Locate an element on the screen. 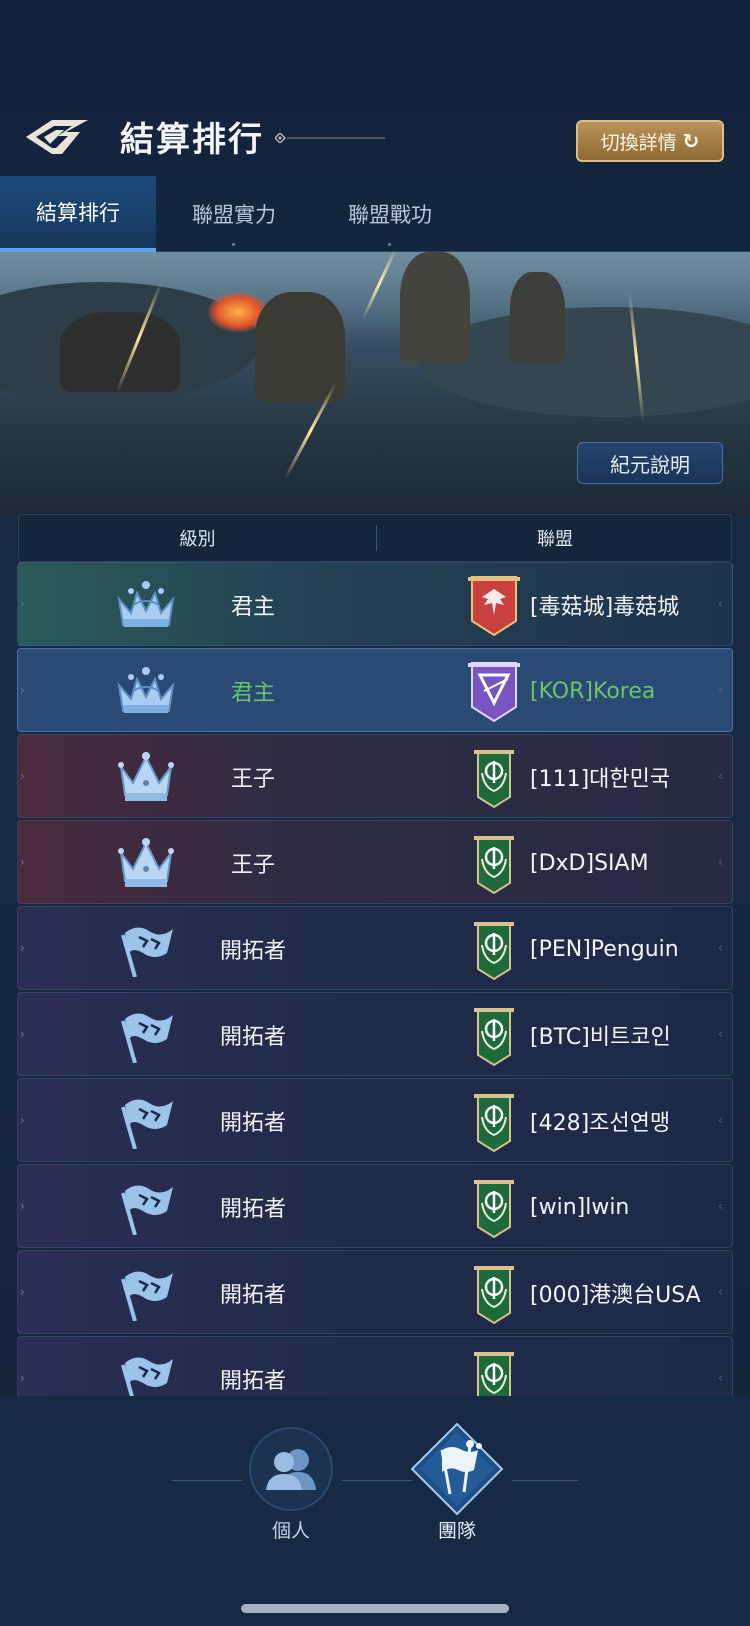 The image size is (750, 1626). nav-team: 團隊 is located at coordinates (457, 1484).